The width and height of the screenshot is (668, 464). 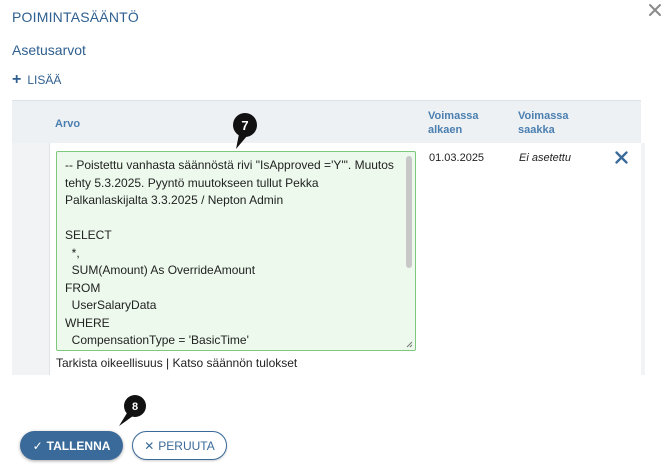 What do you see at coordinates (244, 125) in the screenshot?
I see `callout-7-number: 7` at bounding box center [244, 125].